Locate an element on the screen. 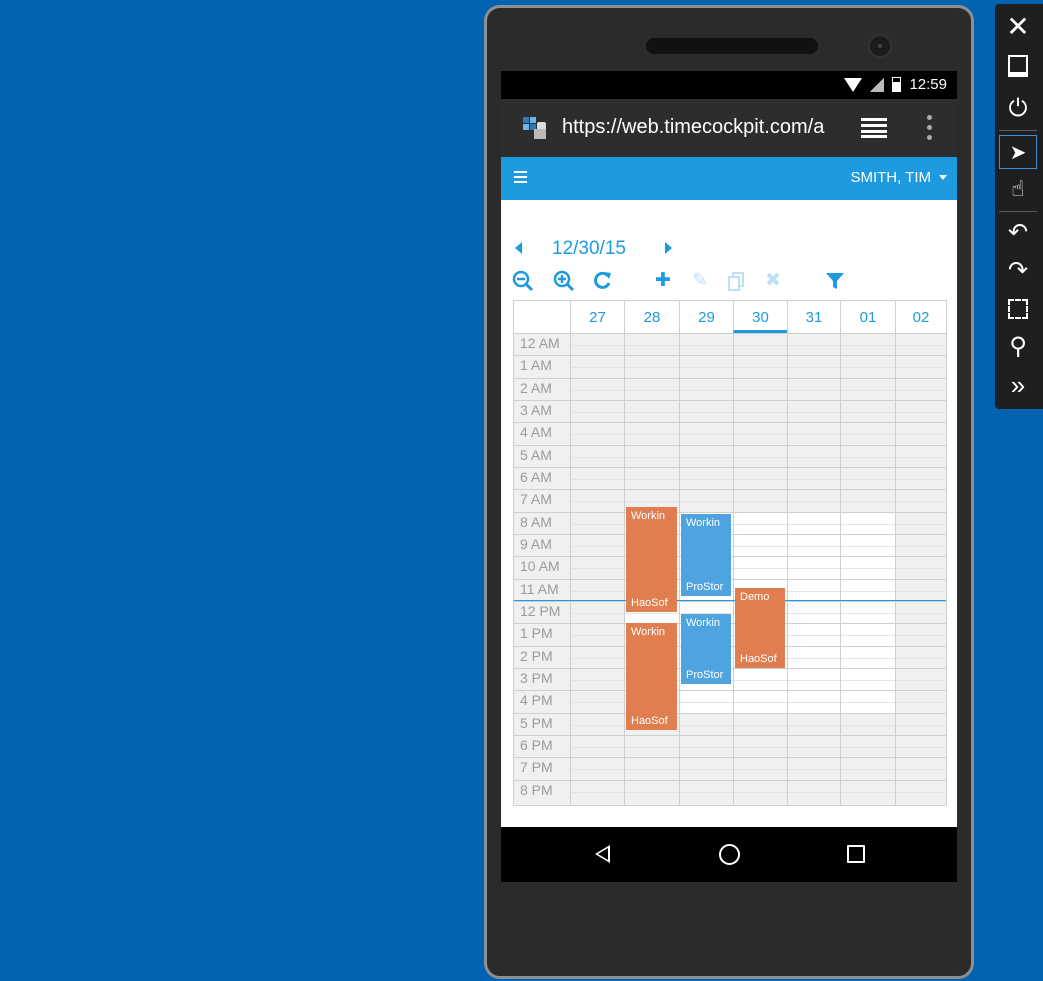 The width and height of the screenshot is (1043, 981). previous-date-icon is located at coordinates (518, 248).